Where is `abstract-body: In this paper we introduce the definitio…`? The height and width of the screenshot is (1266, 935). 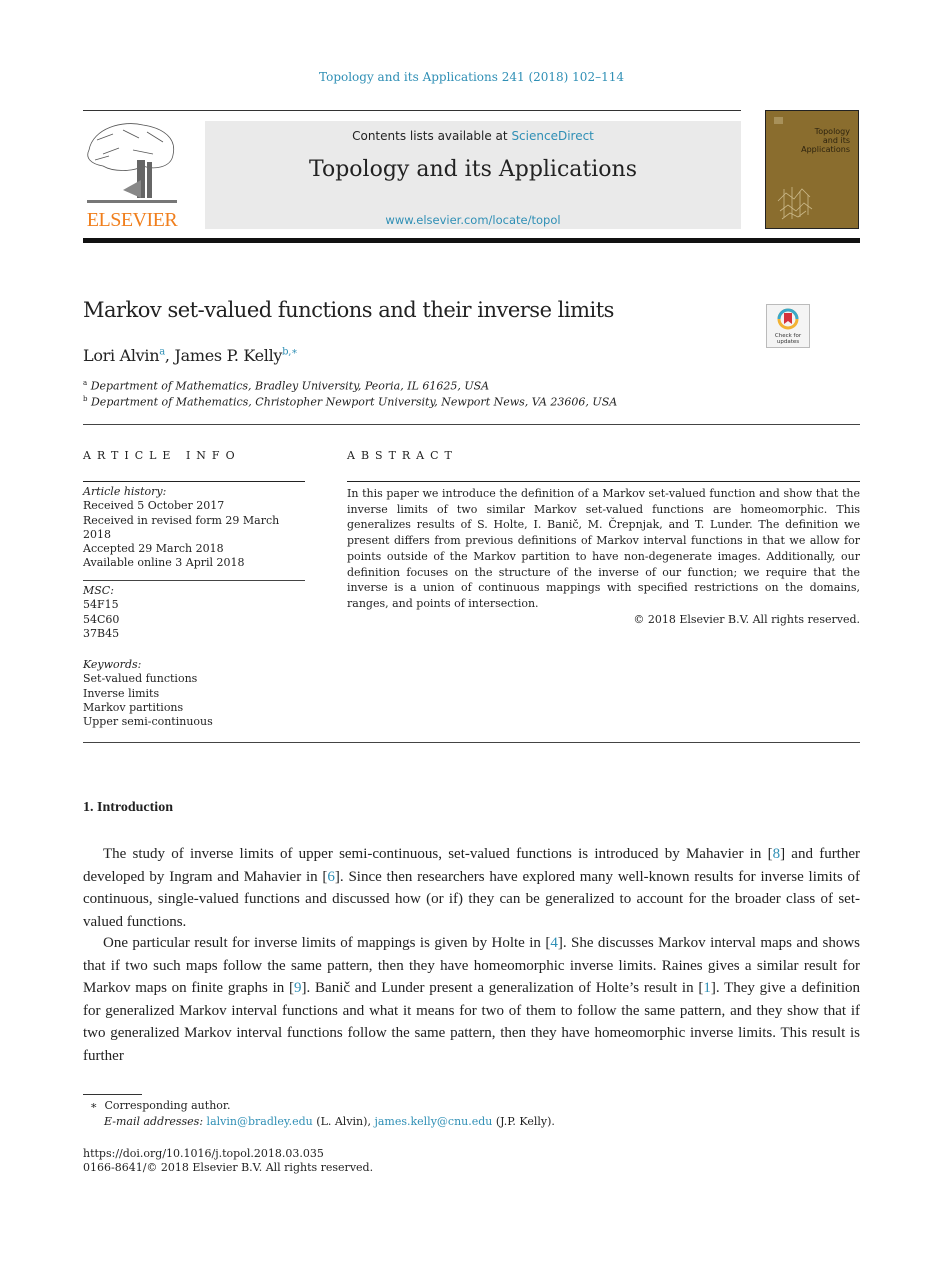 abstract-body: In this paper we introduce the definitio… is located at coordinates (603, 556).